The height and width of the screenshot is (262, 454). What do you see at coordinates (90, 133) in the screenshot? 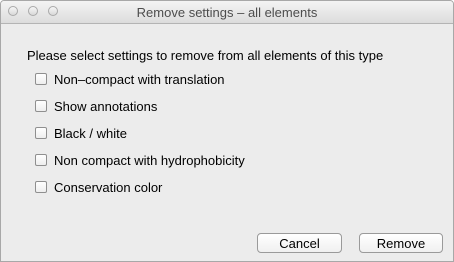
I see `option-label: Black / white` at bounding box center [90, 133].